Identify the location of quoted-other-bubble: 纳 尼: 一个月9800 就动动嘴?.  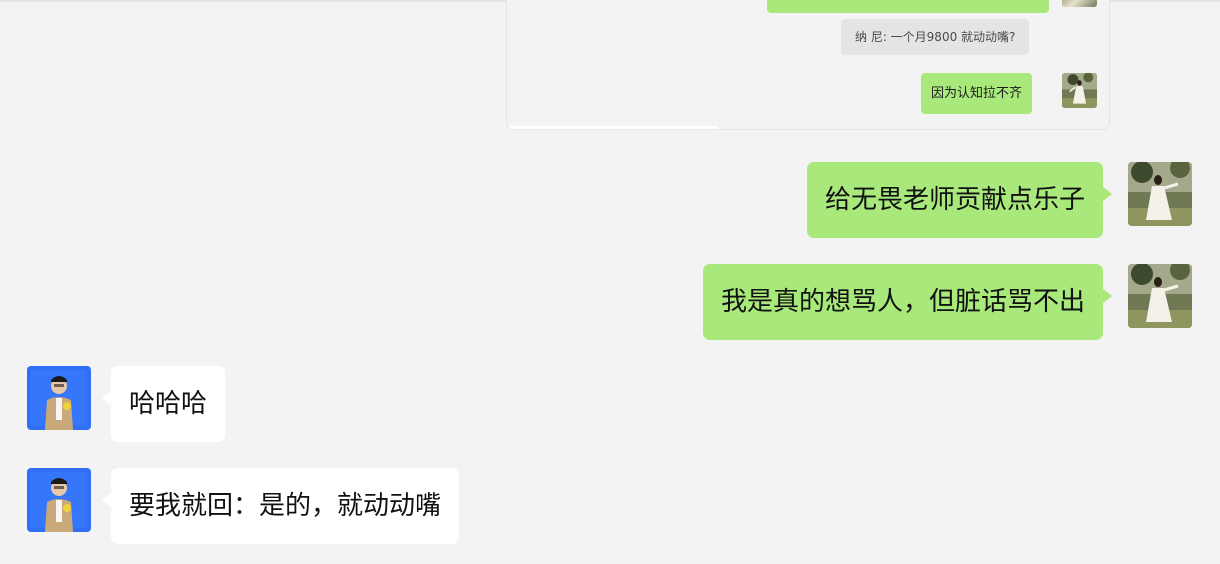
(935, 37).